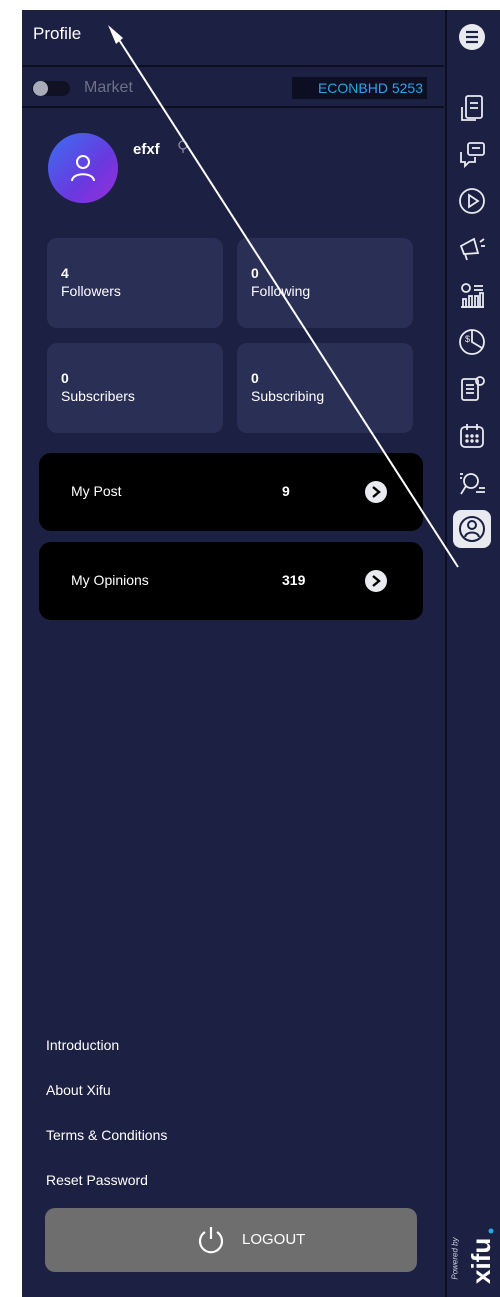 Image resolution: width=500 pixels, height=1297 pixels. I want to click on profile-icon, so click(472, 529).